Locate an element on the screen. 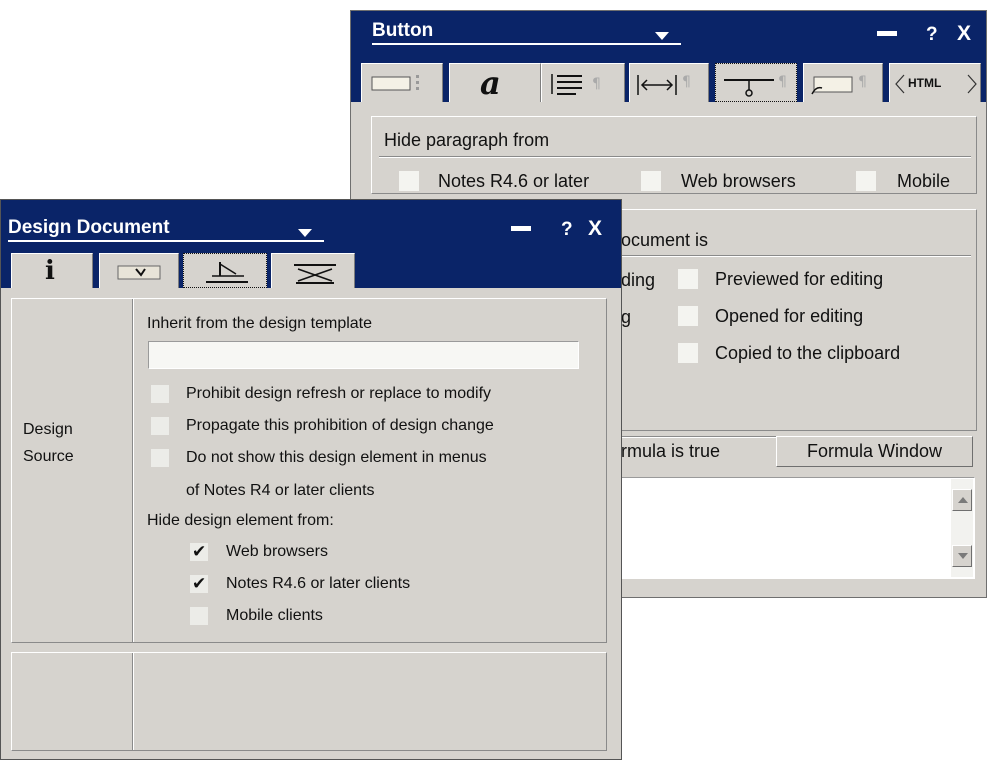 The width and height of the screenshot is (987, 760). tab-paragraph-alignment: ¶ is located at coordinates (583, 82).